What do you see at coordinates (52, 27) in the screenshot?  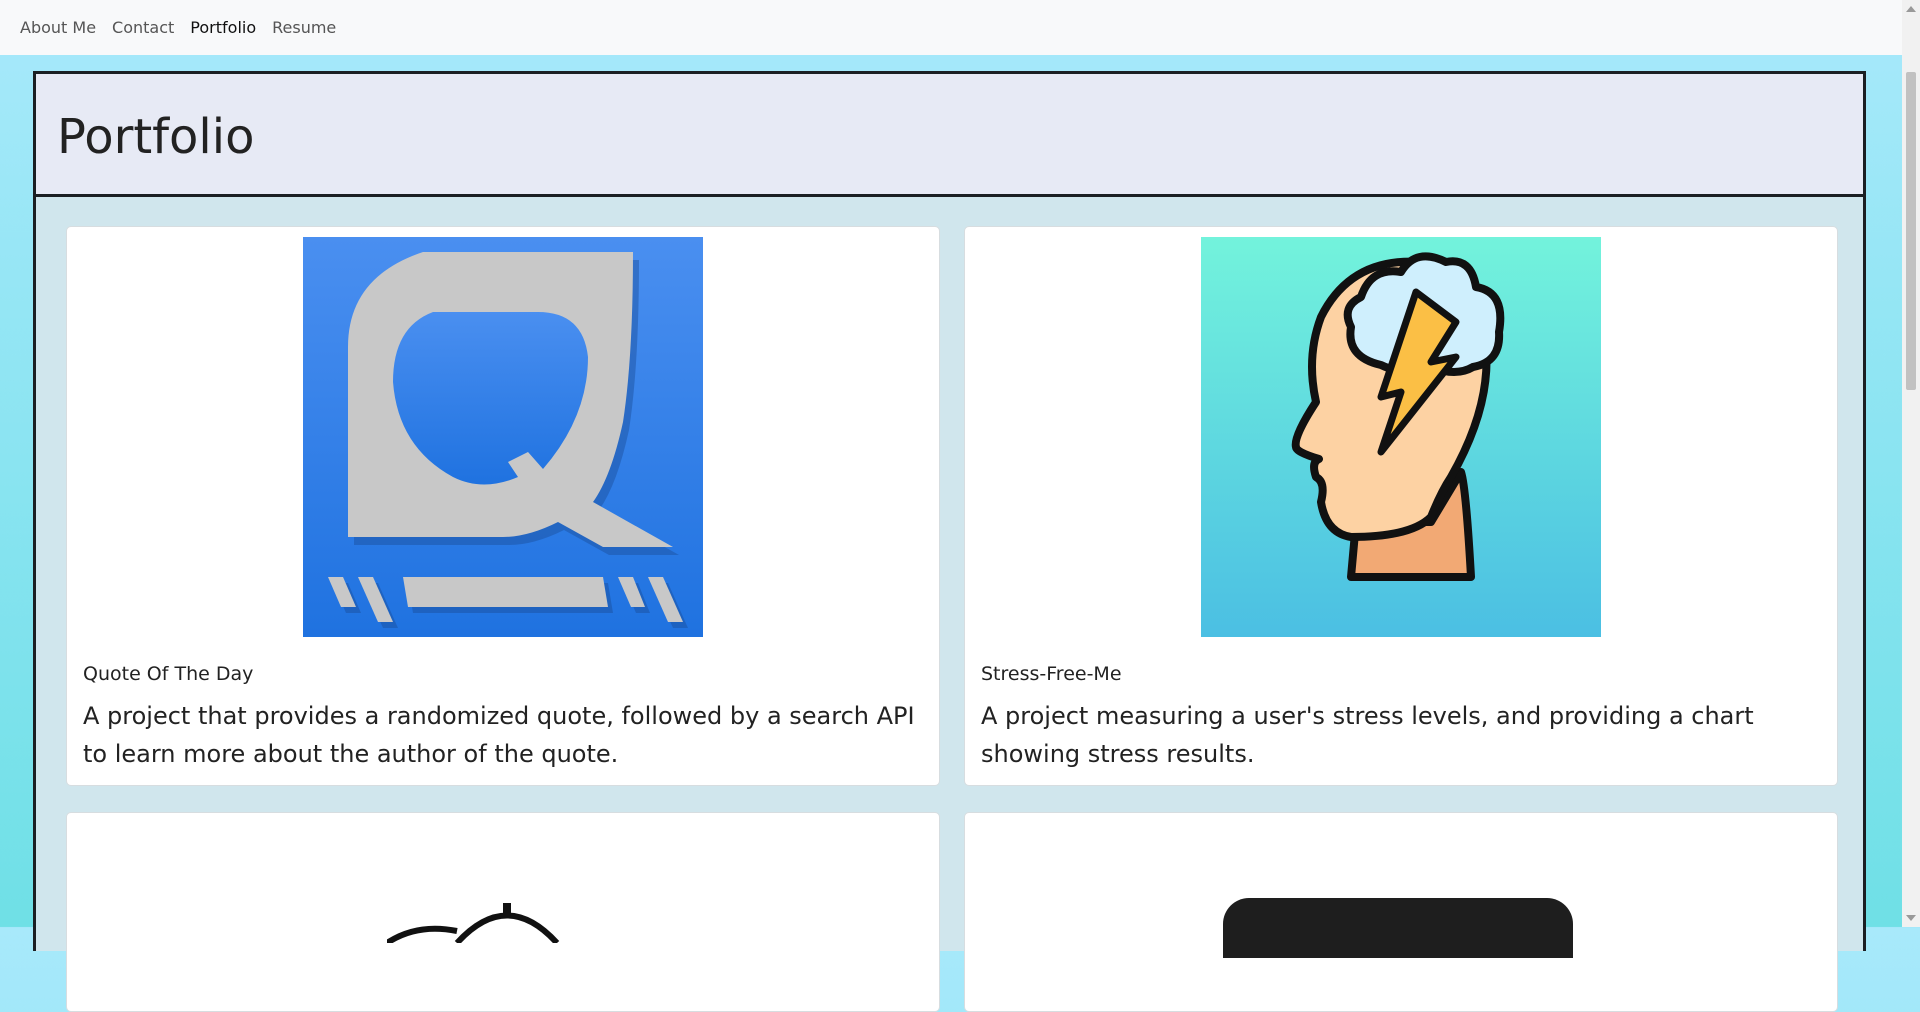 I see `nav-link-about-me: About Me` at bounding box center [52, 27].